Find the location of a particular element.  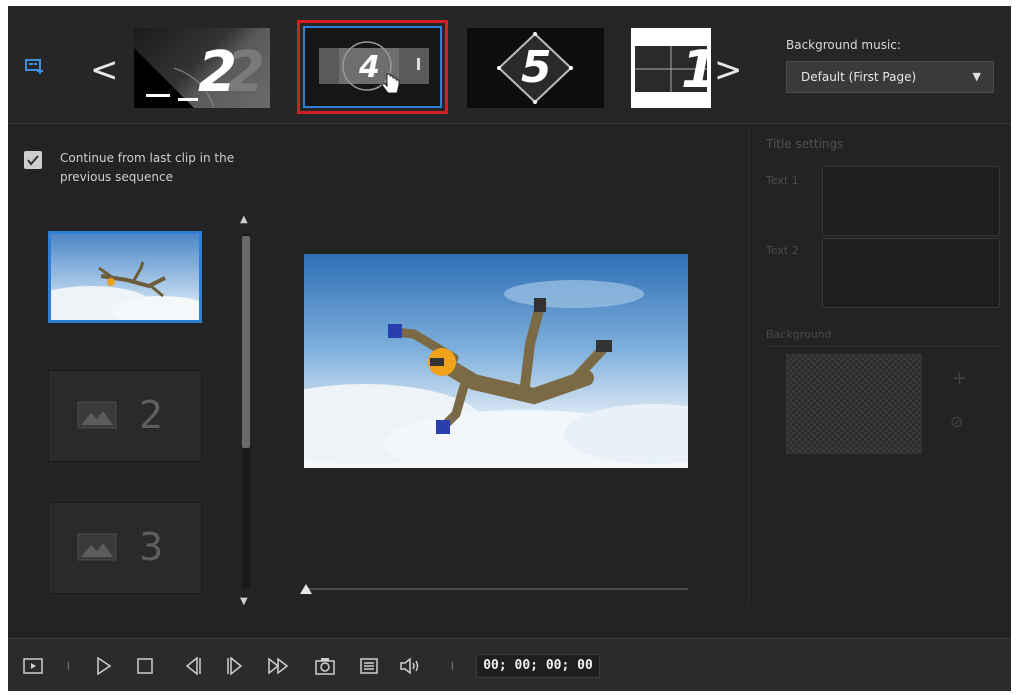

background-music-value: Default (First Page) is located at coordinates (859, 77).